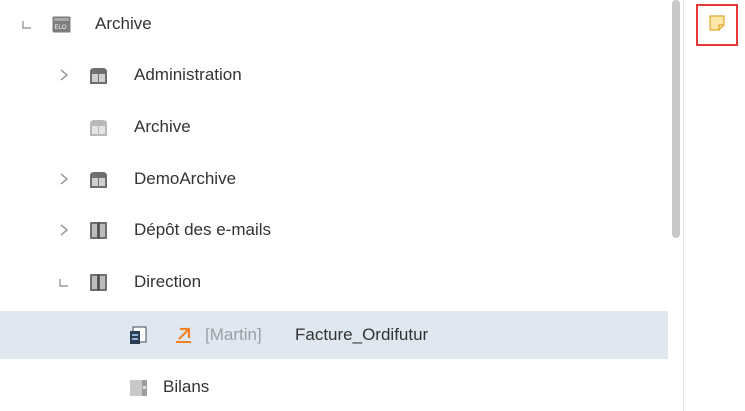 Image resolution: width=745 pixels, height=411 pixels. I want to click on sticky-note-icon, so click(717, 25).